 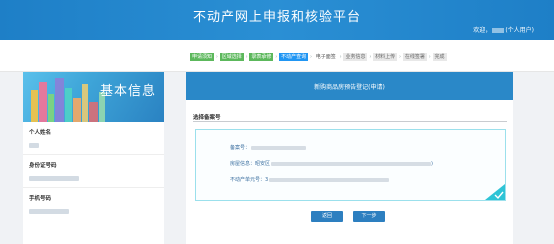 I want to click on prev-button: 返回, so click(x=327, y=216).